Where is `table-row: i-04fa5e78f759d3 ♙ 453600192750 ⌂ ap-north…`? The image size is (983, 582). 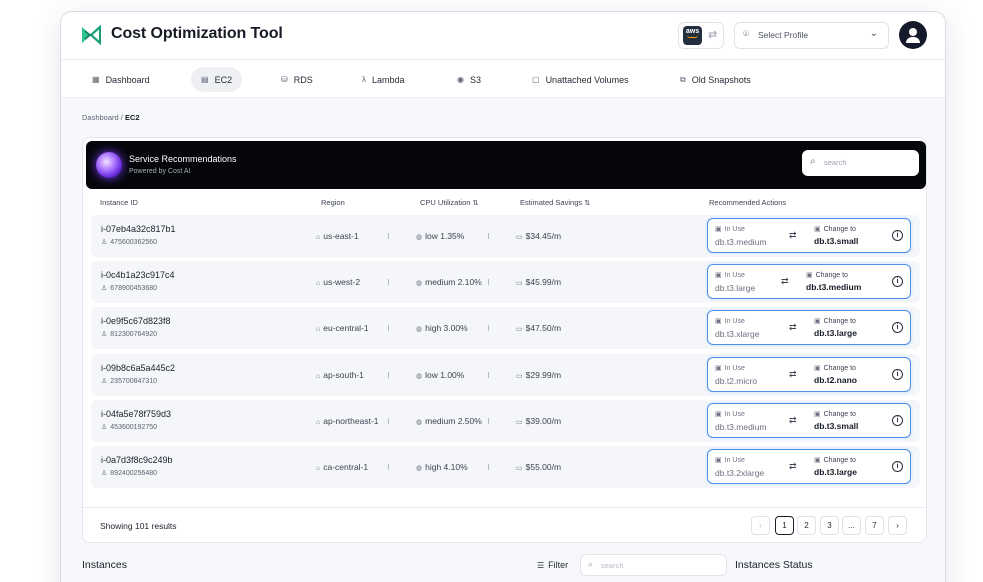
table-row: i-04fa5e78f759d3 ♙ 453600192750 ⌂ ap-north… is located at coordinates (505, 420).